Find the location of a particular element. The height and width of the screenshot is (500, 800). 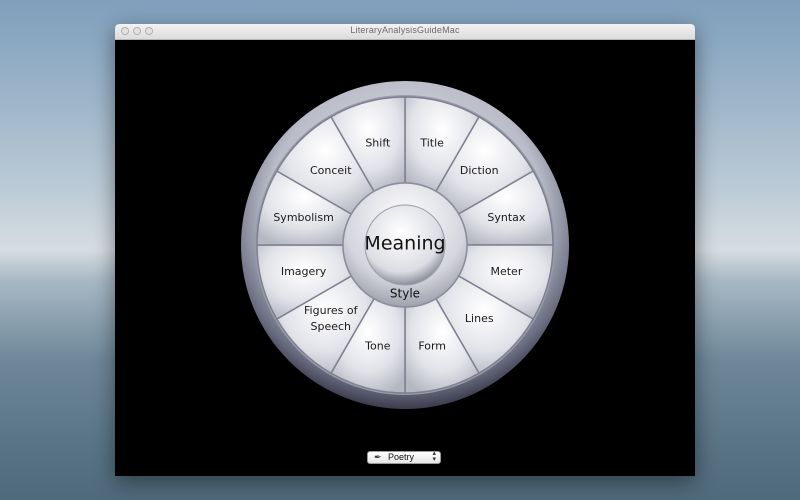

meaning-label: Meaning is located at coordinates (404, 244).